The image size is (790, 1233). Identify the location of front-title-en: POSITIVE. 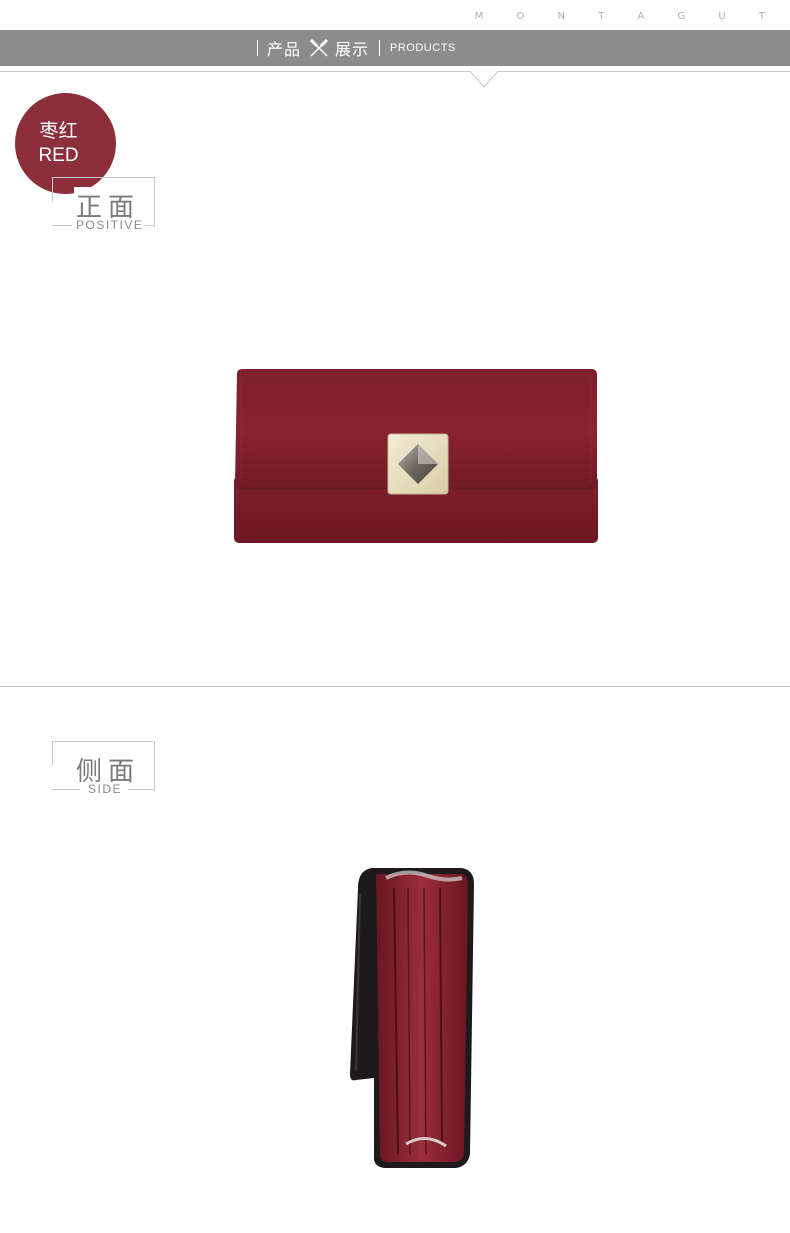
(110, 225).